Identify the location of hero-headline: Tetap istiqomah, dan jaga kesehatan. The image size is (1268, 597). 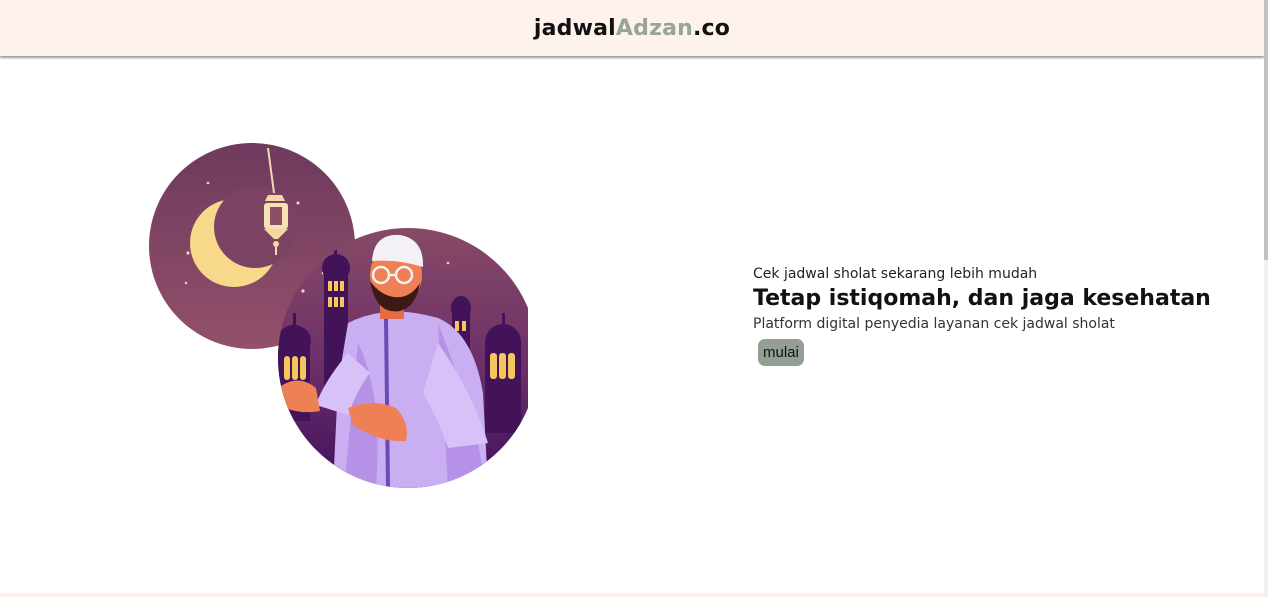
(982, 298).